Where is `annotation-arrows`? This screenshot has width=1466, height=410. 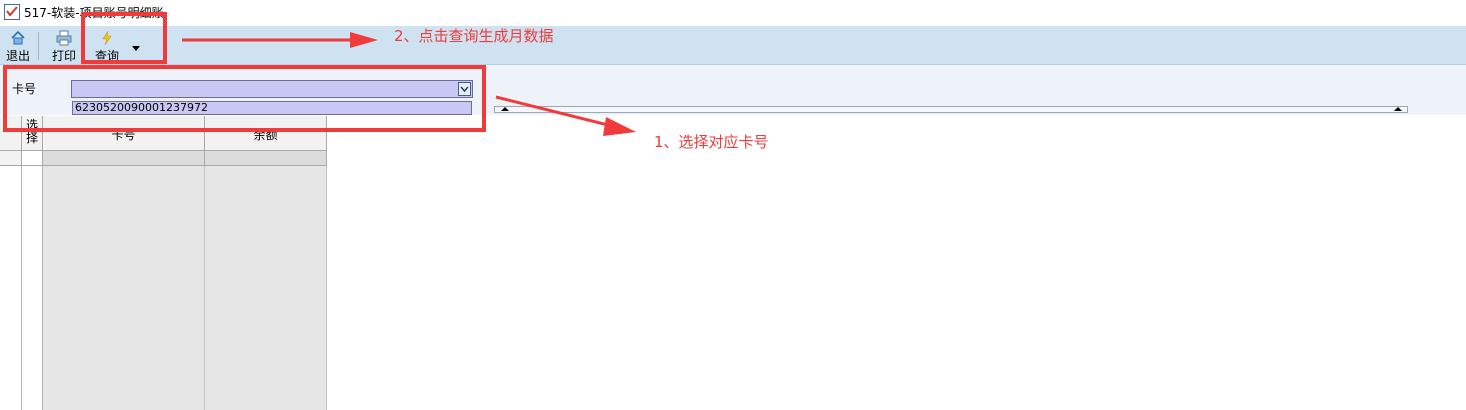
annotation-arrows is located at coordinates (409, 84).